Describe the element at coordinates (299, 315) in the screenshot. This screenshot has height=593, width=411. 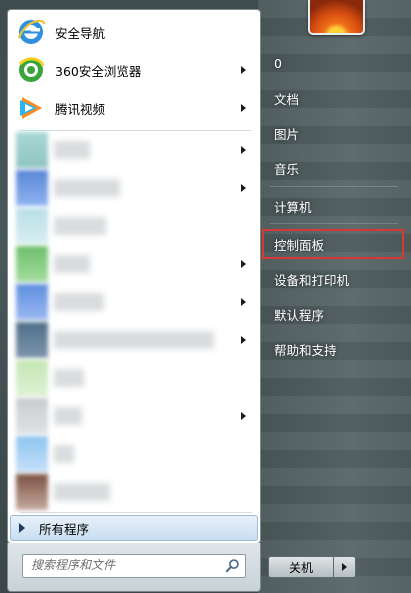
I see `right-item-label: 默认程序` at that location.